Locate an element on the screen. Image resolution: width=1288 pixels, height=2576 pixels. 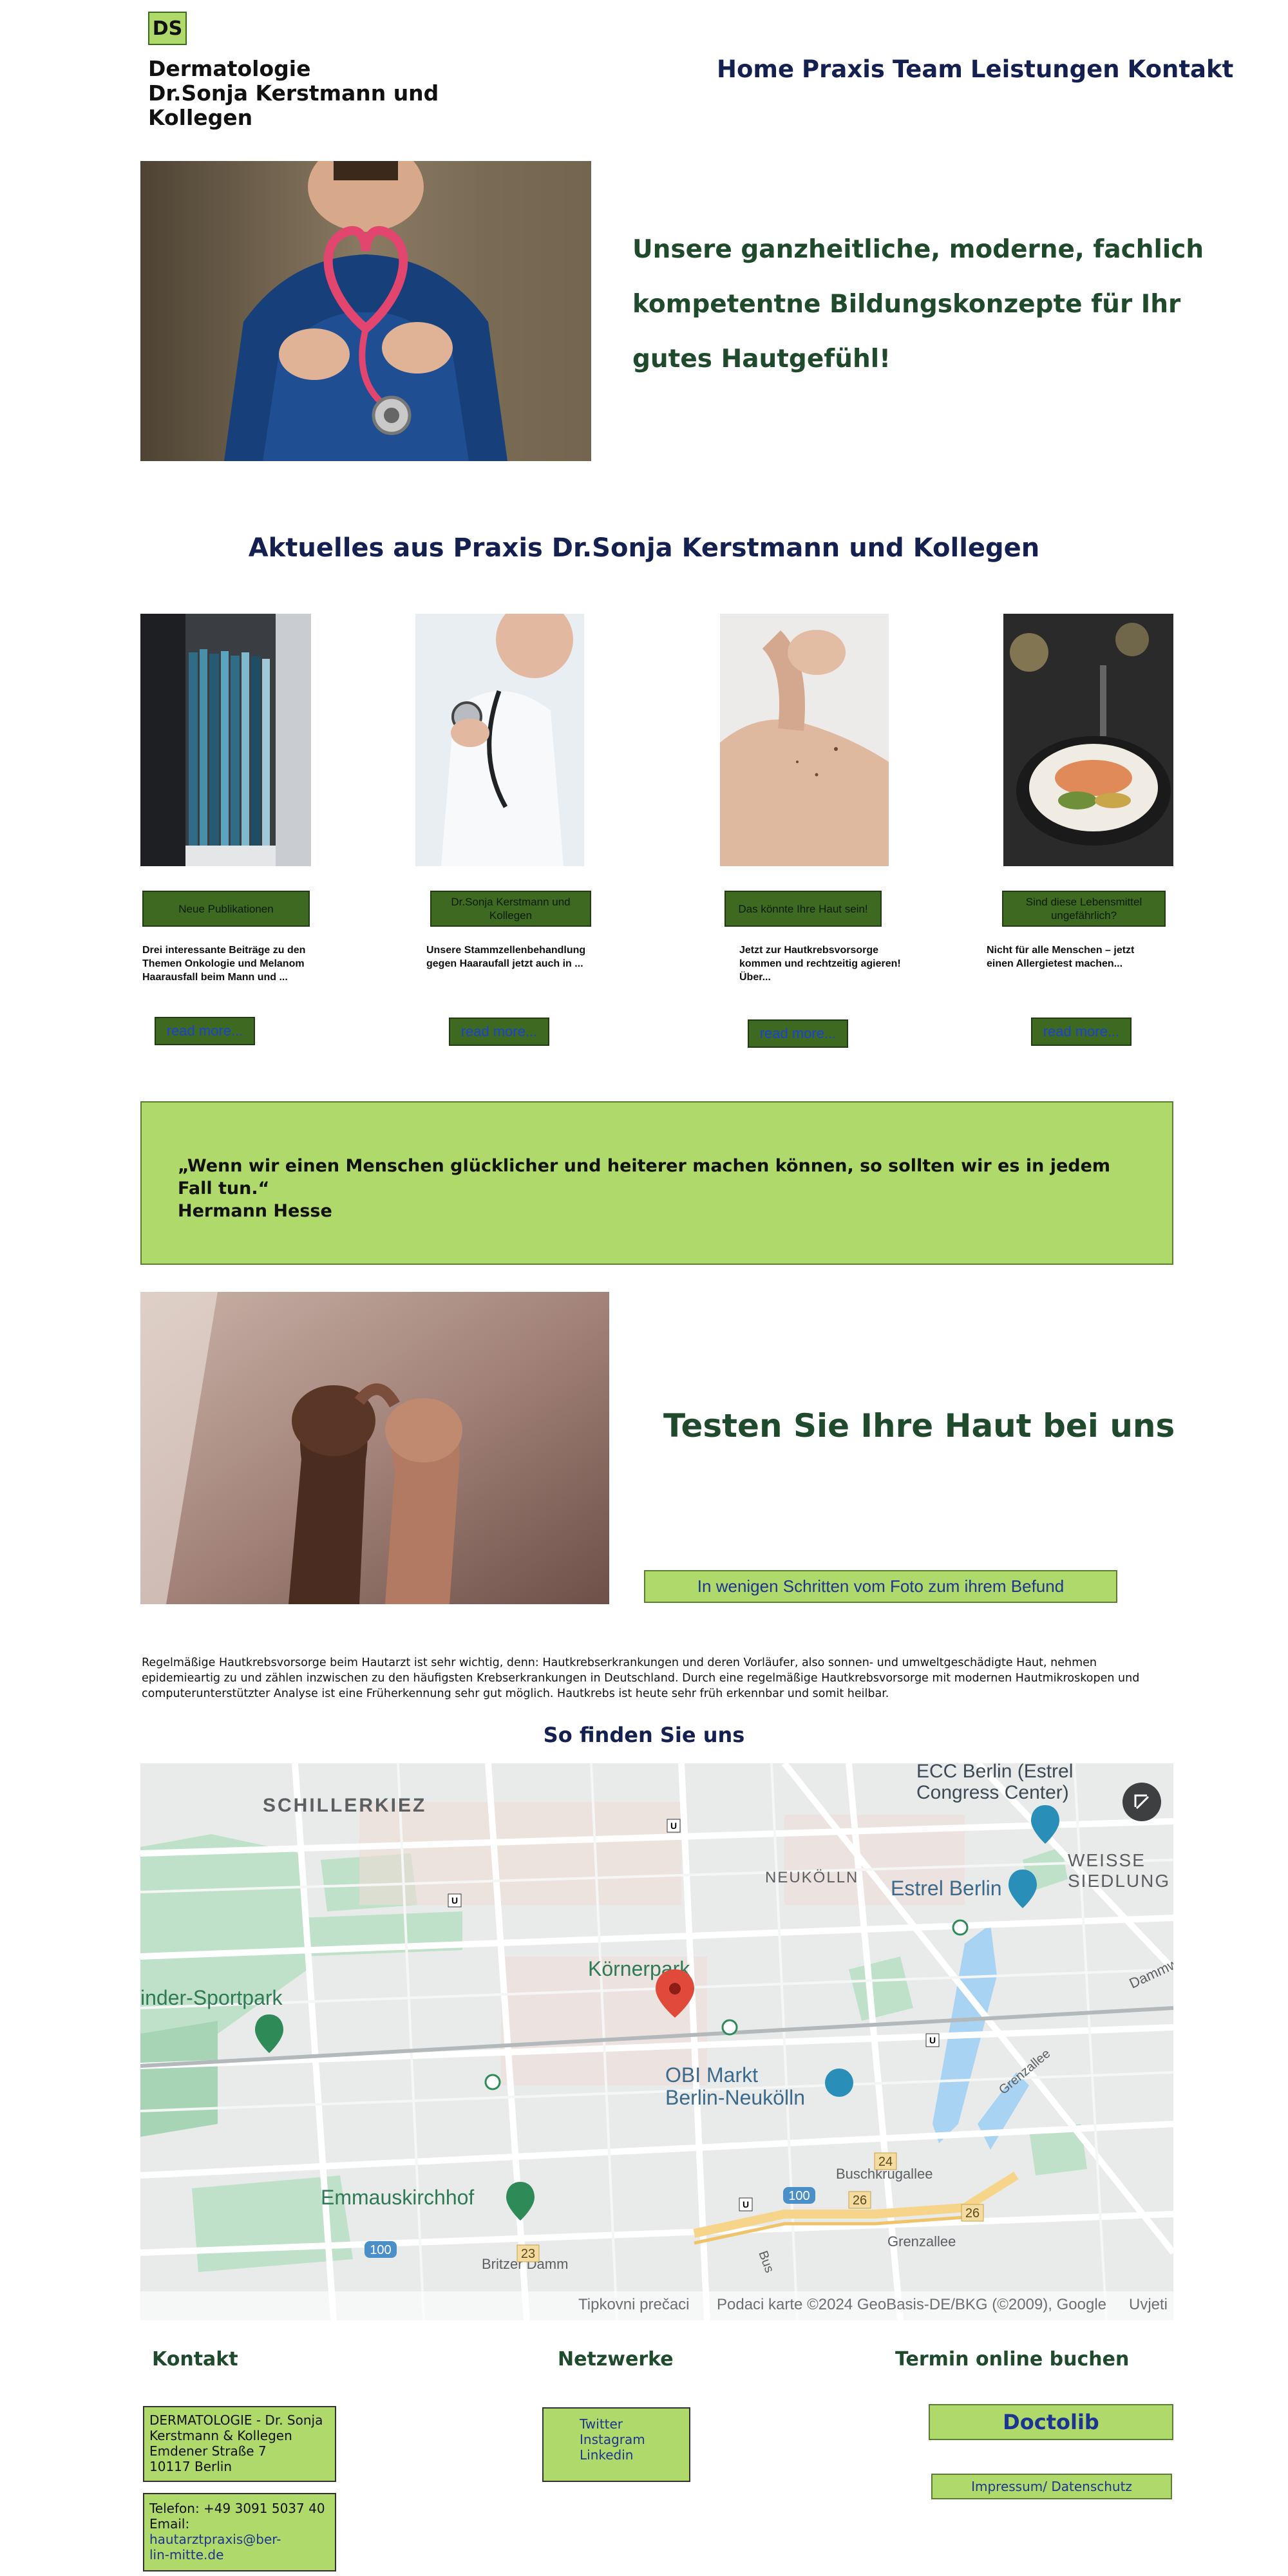
quote-author: Hermann Hesse is located at coordinates (255, 1211).